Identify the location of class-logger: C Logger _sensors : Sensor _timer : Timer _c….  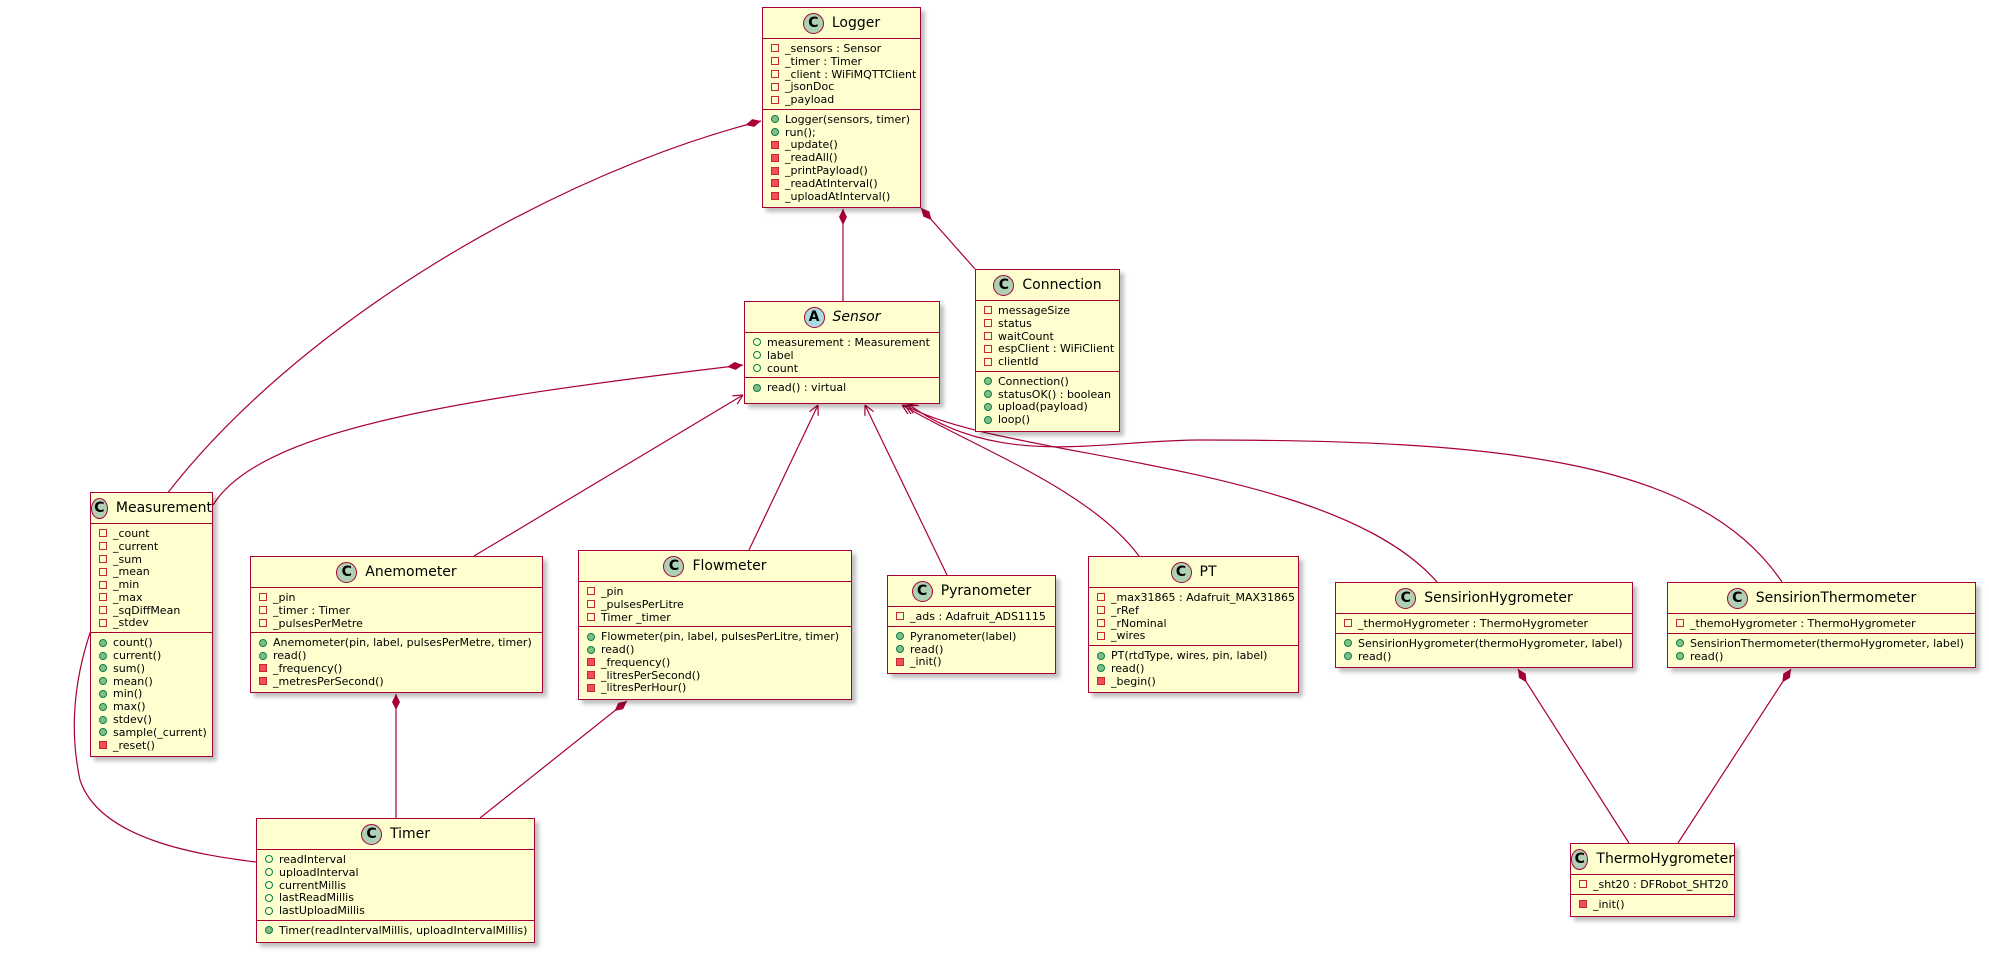
(841, 107).